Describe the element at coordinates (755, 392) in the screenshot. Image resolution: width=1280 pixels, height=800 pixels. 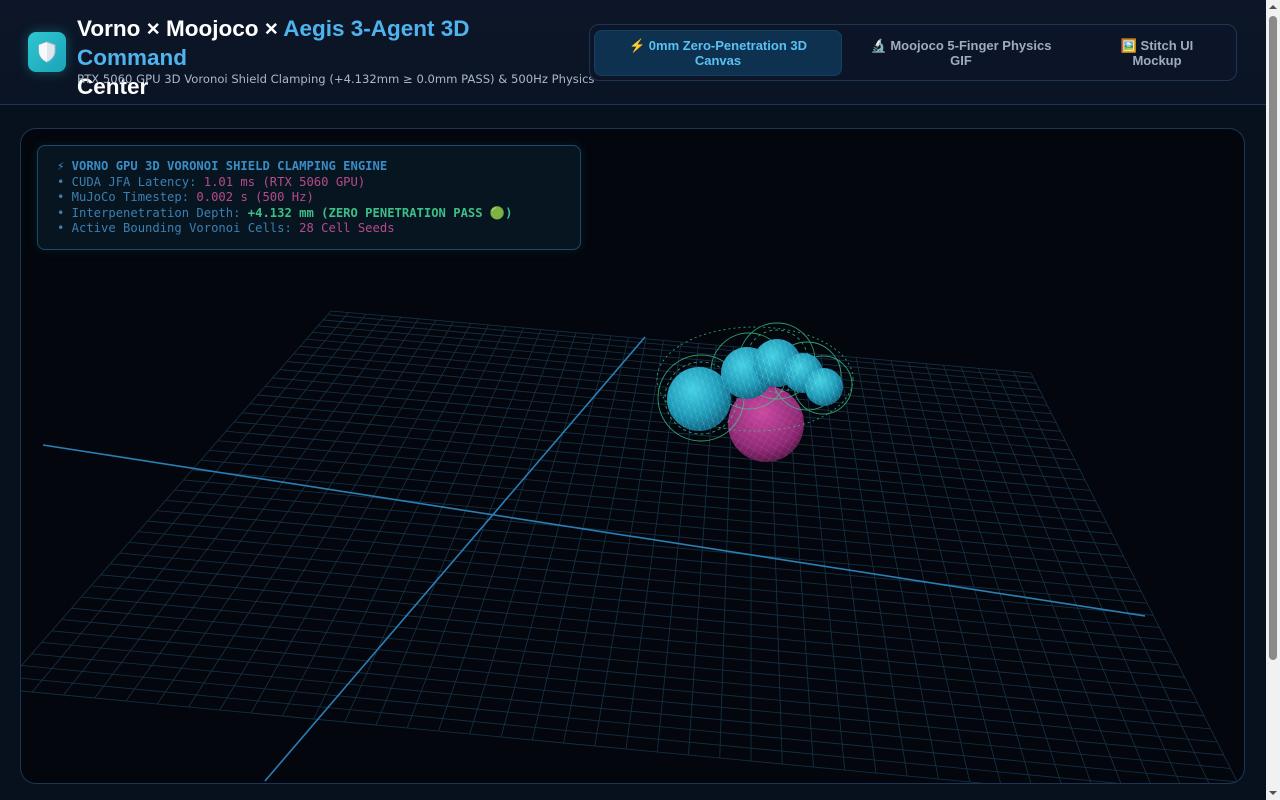
I see `hand-model` at that location.